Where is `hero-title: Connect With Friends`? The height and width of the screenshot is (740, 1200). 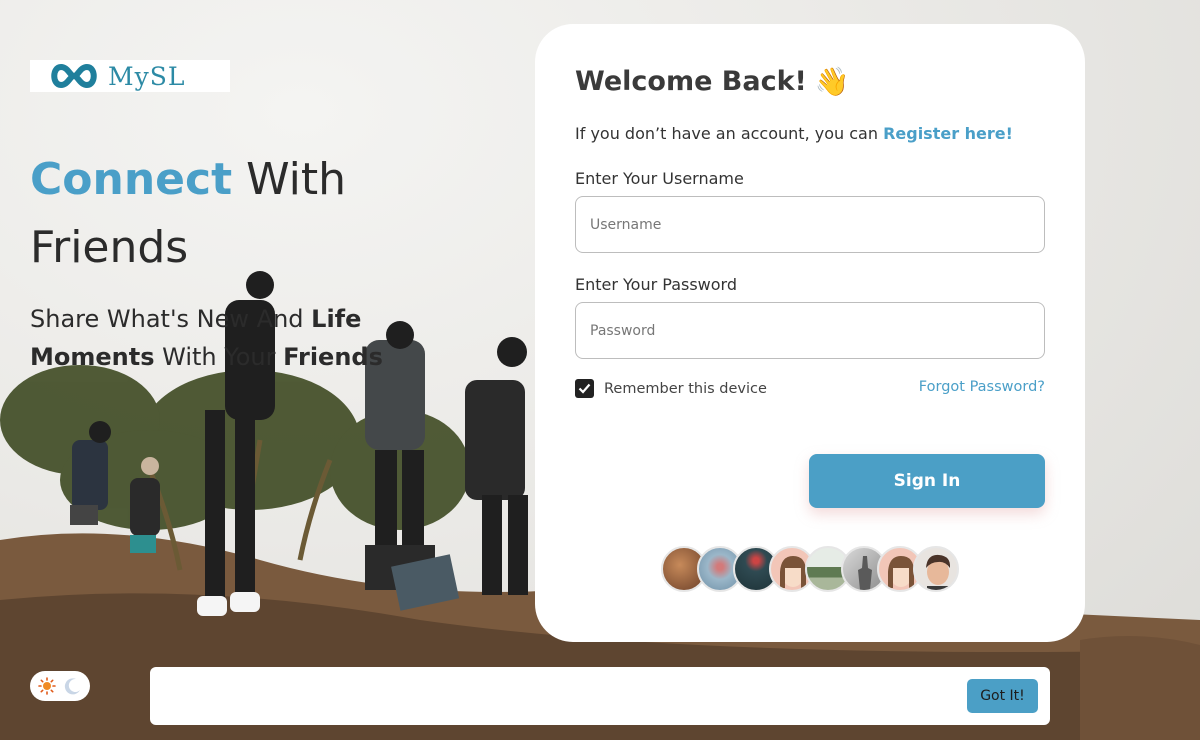 hero-title: Connect With Friends is located at coordinates (240, 214).